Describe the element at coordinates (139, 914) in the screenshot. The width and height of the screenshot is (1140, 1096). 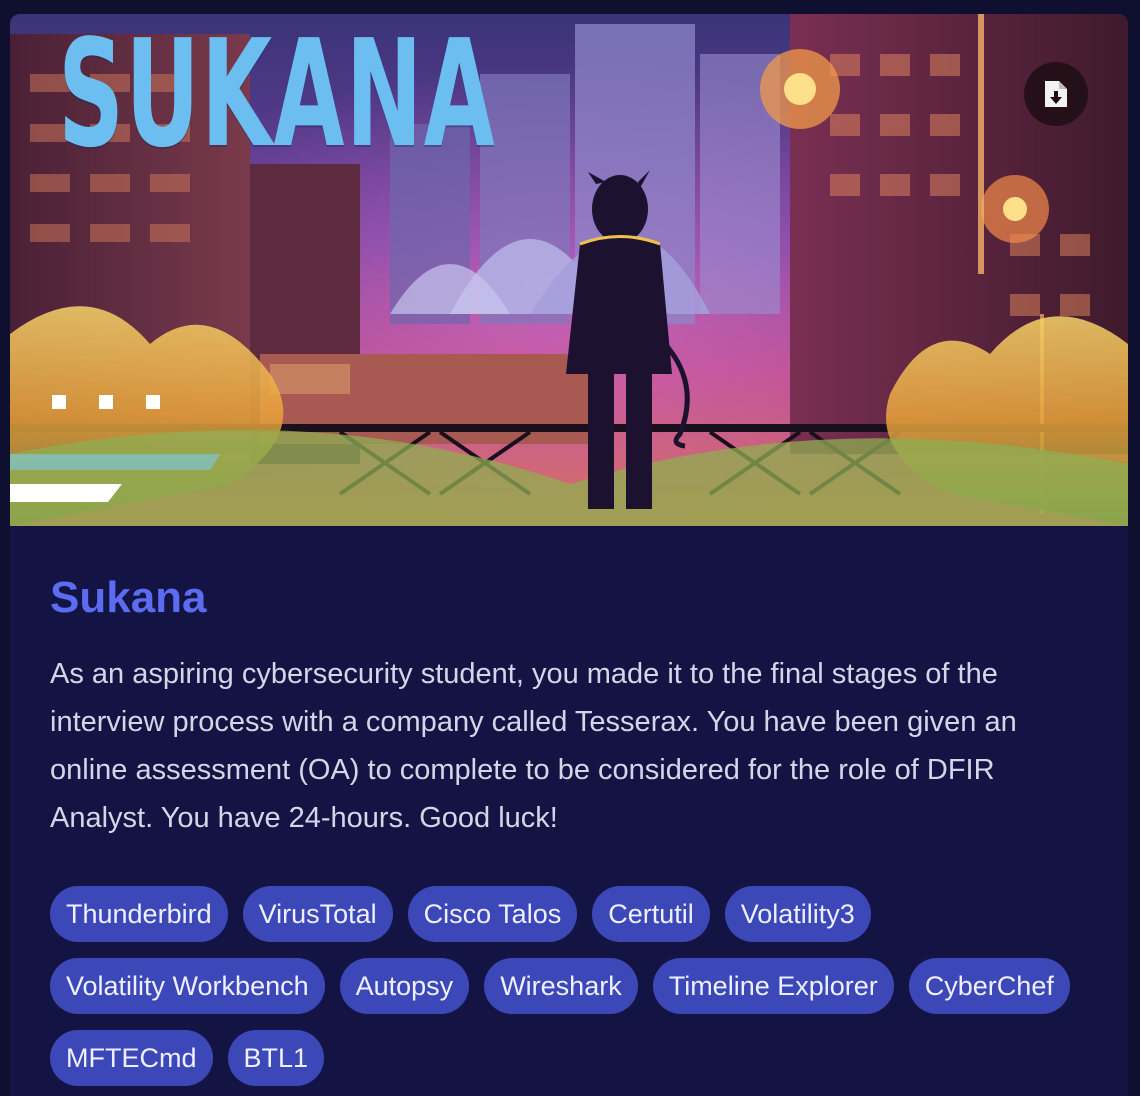
I see `tag-thunderbird: Thunderbird` at that location.